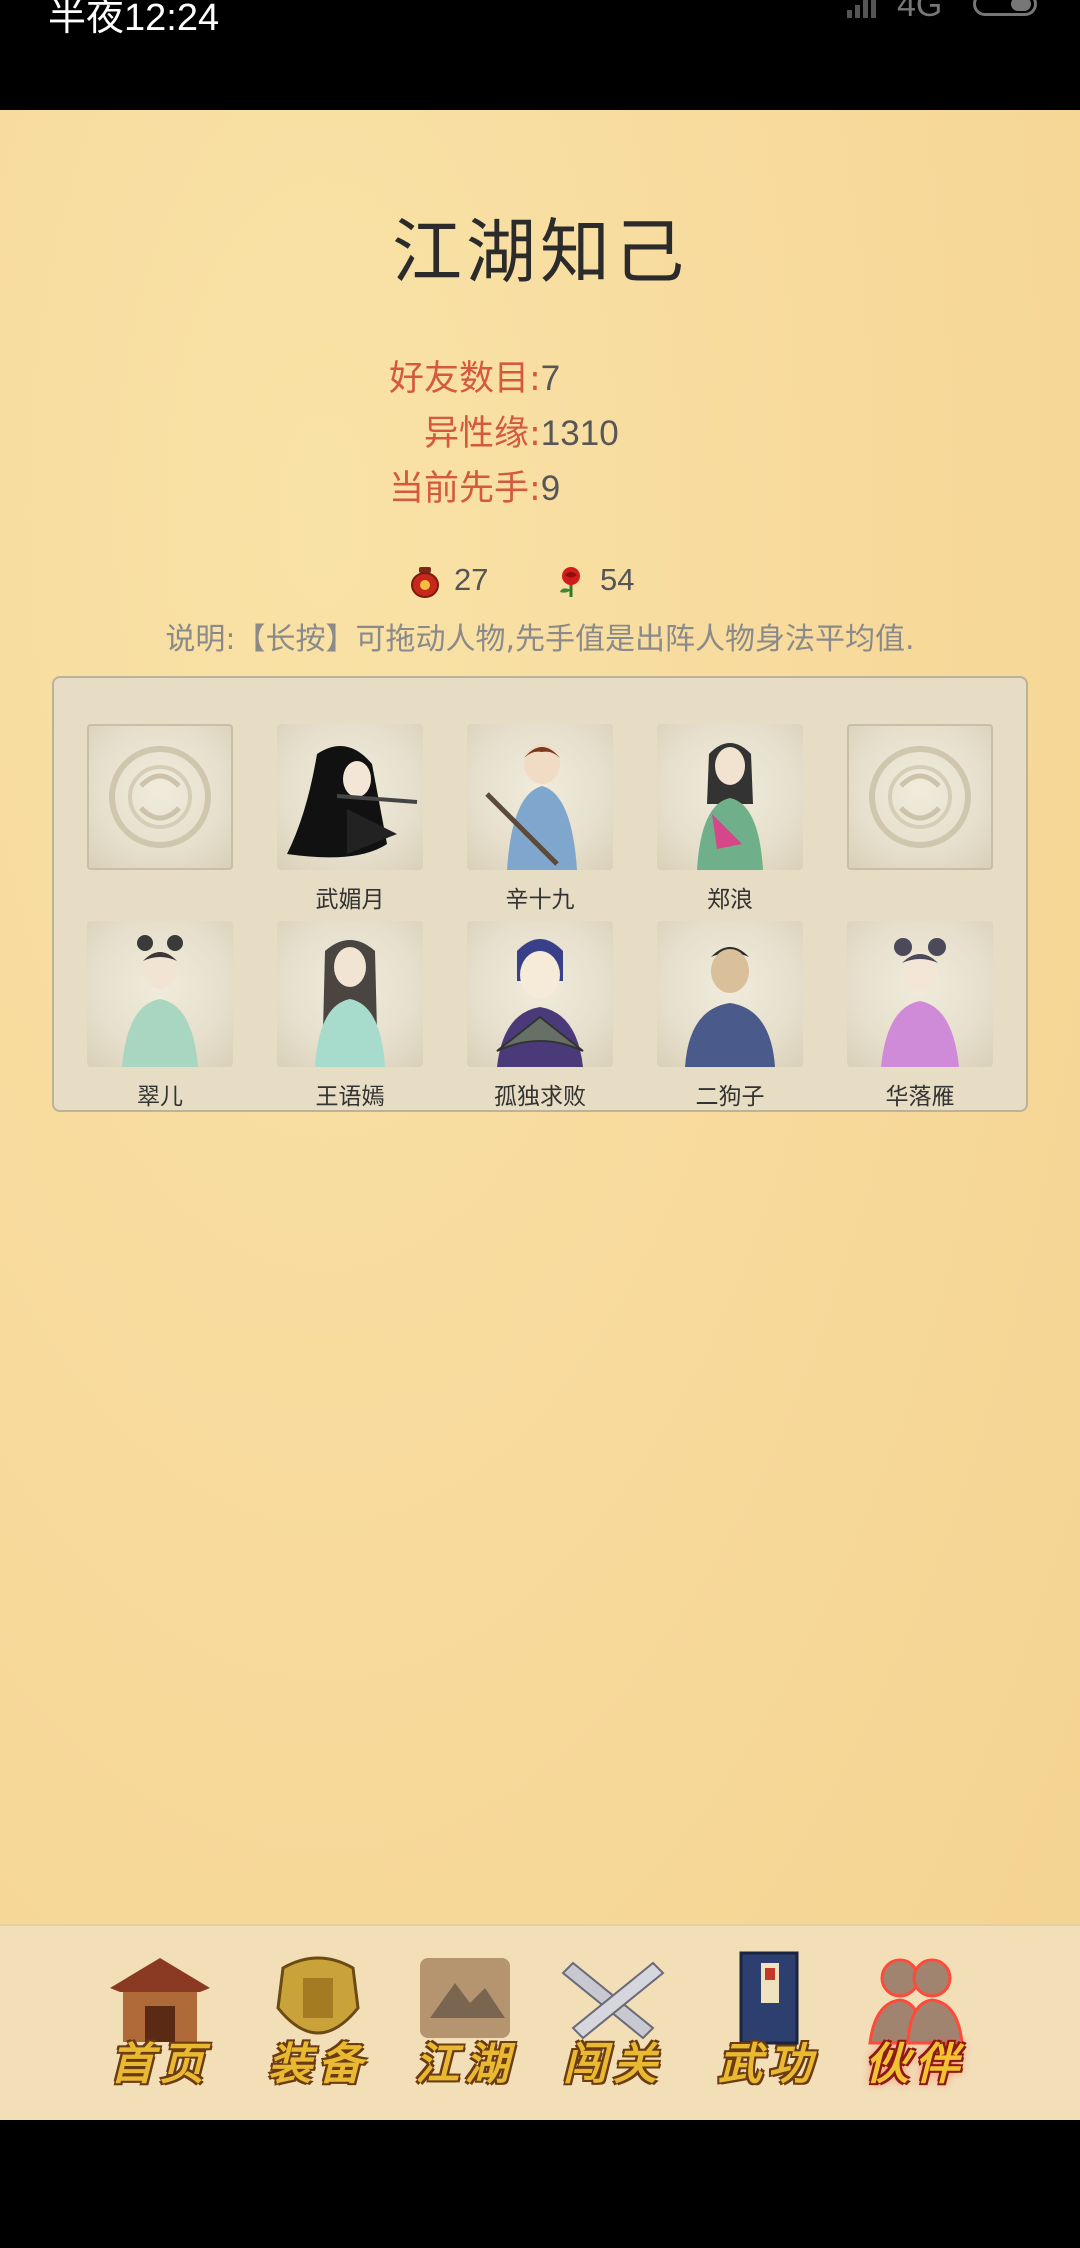 Image resolution: width=1080 pixels, height=2248 pixels. What do you see at coordinates (540, 2023) in the screenshot?
I see `bottom-tab-bar: 首页 装备 江湖 闯关 武功 伙伴` at bounding box center [540, 2023].